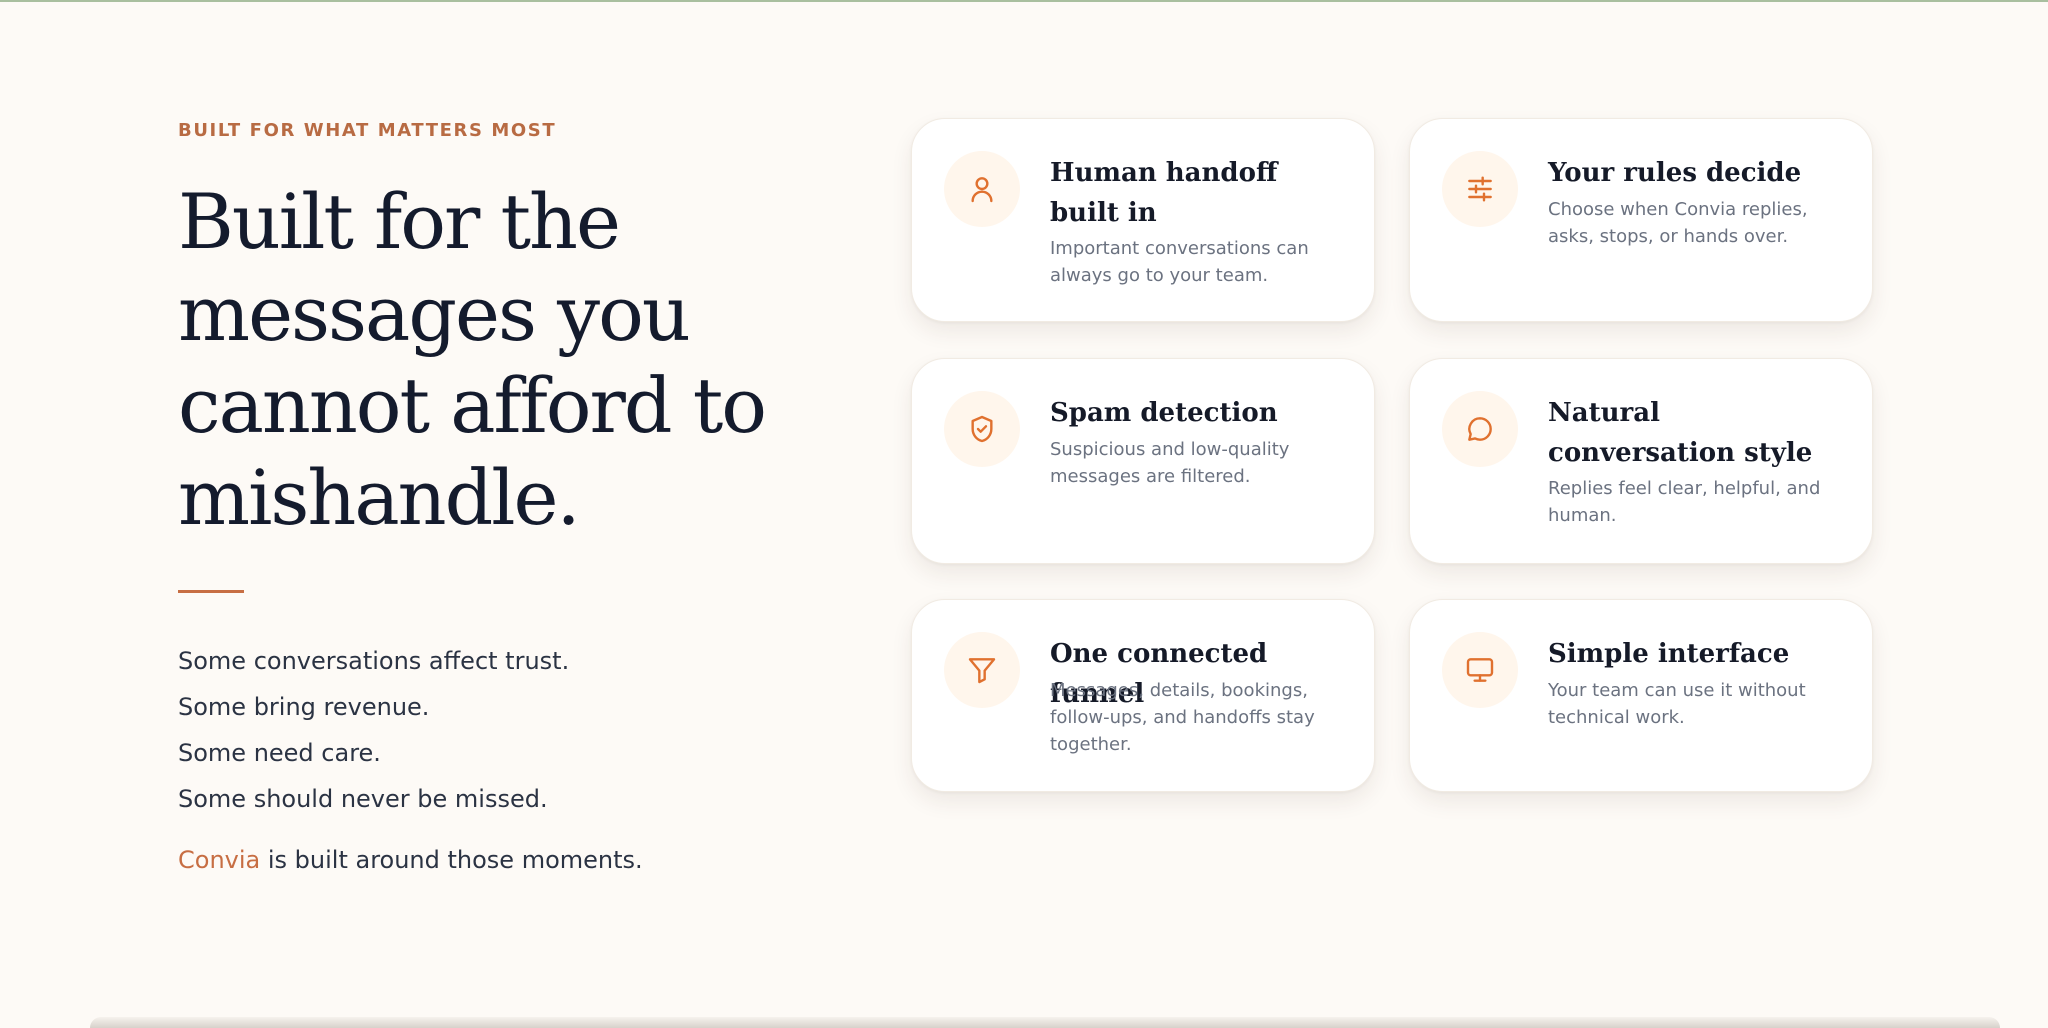  What do you see at coordinates (211, 591) in the screenshot?
I see `accent-divider` at bounding box center [211, 591].